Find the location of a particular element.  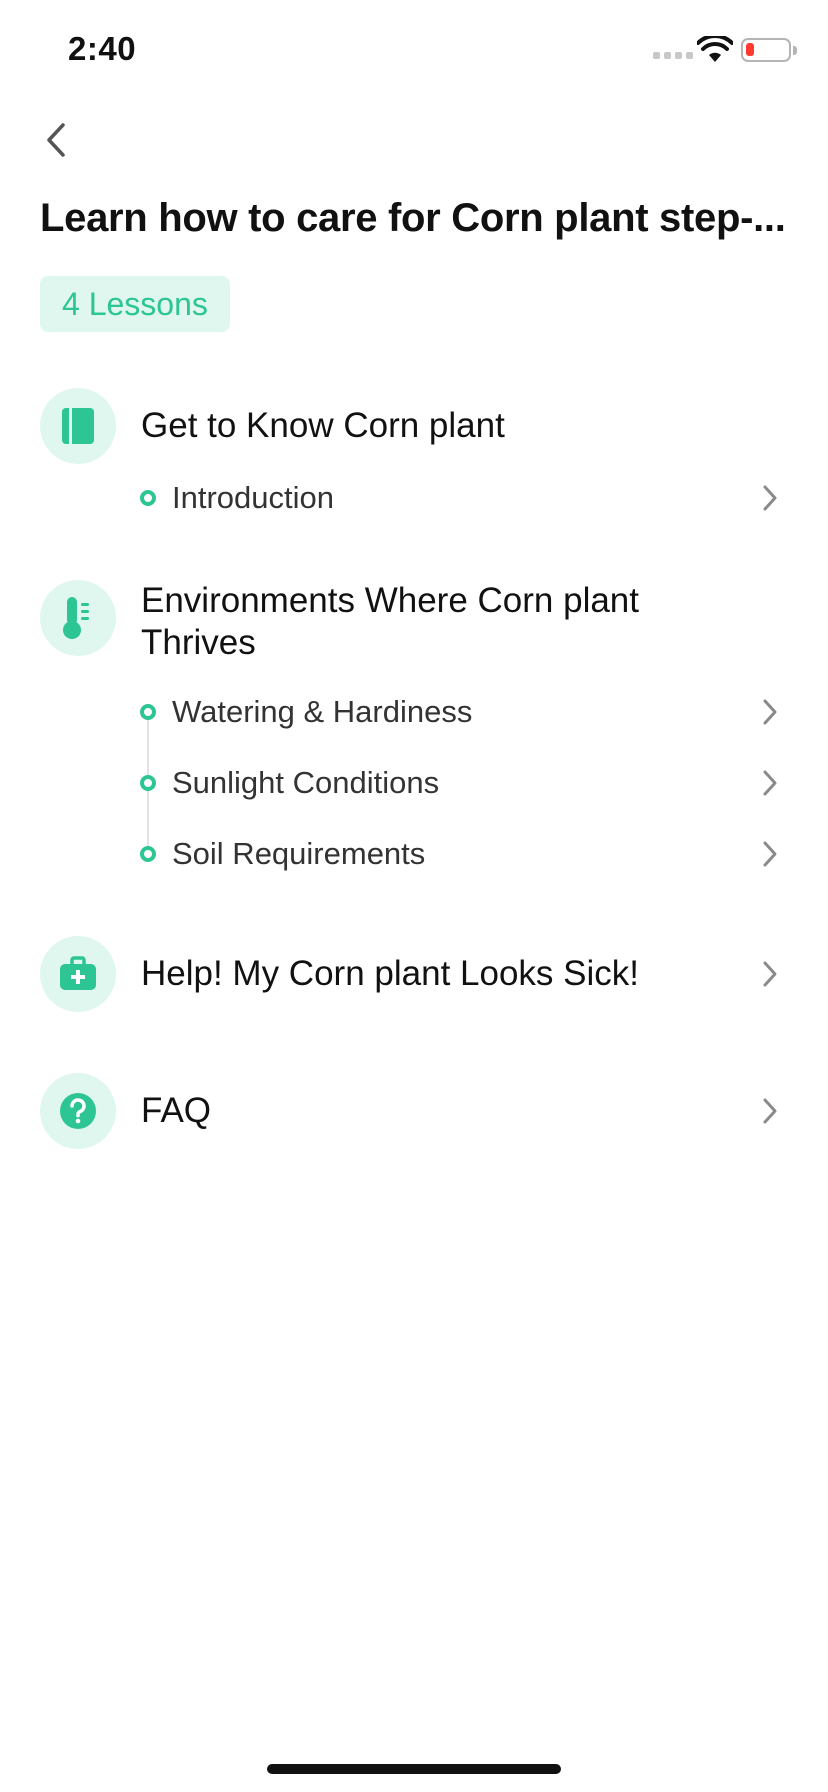

battery-icon is located at coordinates (766, 50).